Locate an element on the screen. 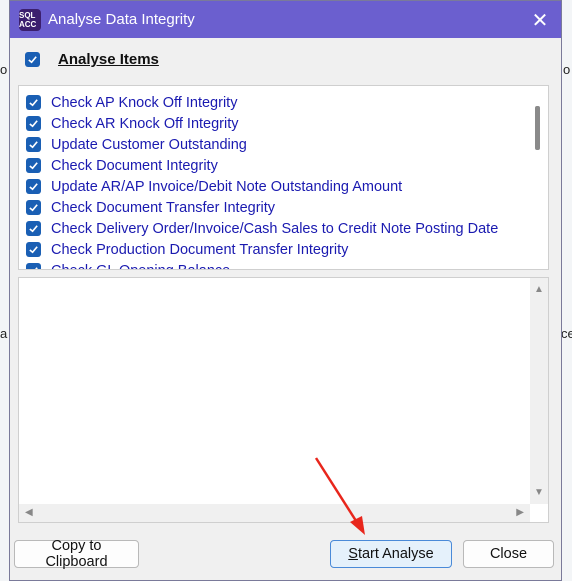 The width and height of the screenshot is (572, 581). start-analyse-button: Start Analyse is located at coordinates (391, 554).